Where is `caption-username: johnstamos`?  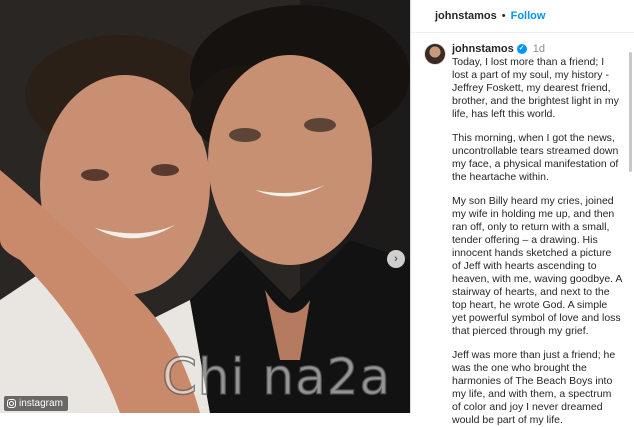
caption-username: johnstamos is located at coordinates (483, 49).